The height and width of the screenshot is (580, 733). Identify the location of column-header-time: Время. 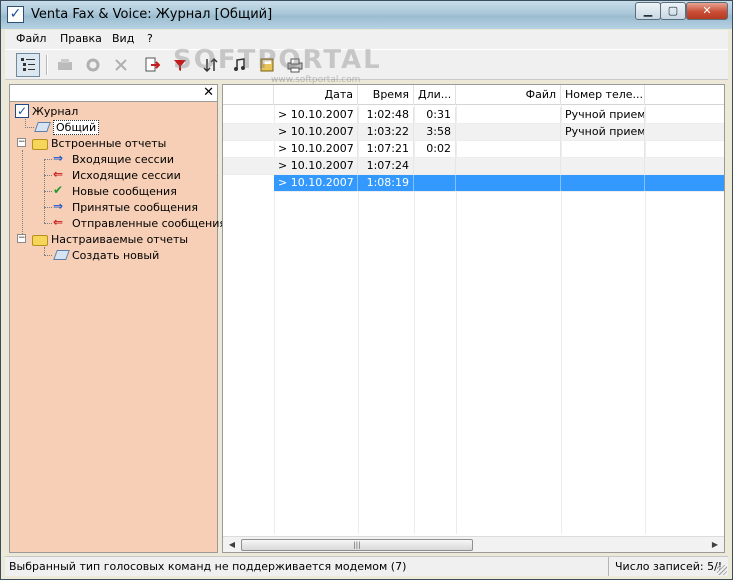
(386, 95).